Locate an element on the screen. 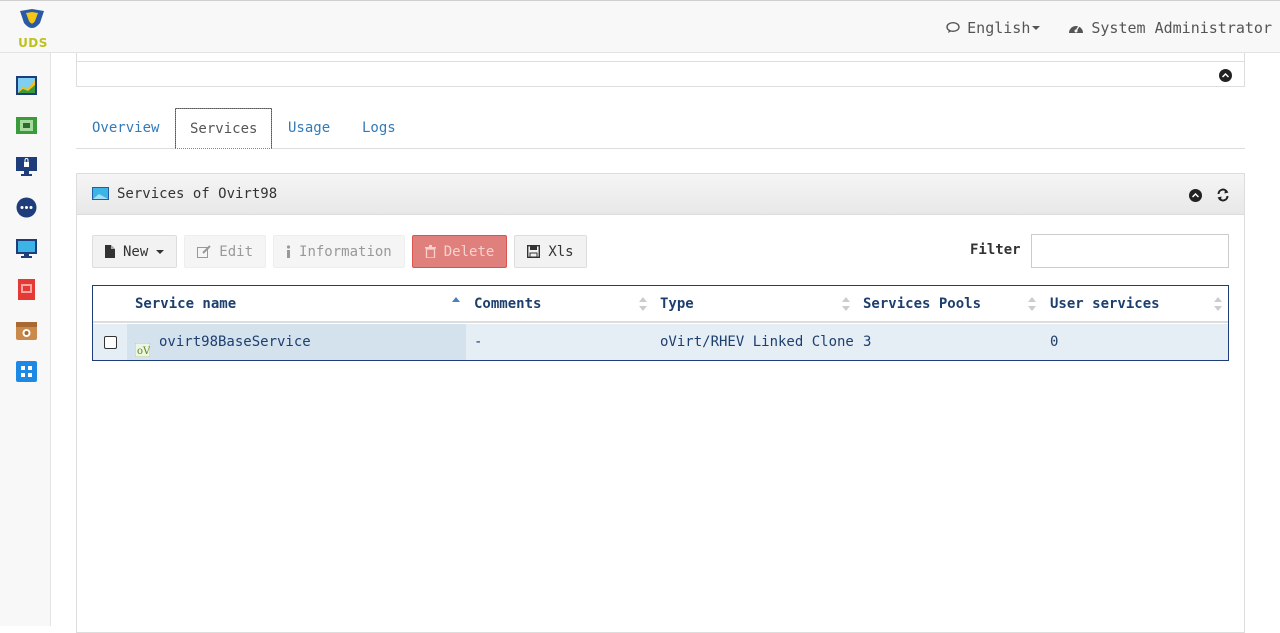 This screenshot has height=633, width=1280. tools-icon is located at coordinates (26, 330).